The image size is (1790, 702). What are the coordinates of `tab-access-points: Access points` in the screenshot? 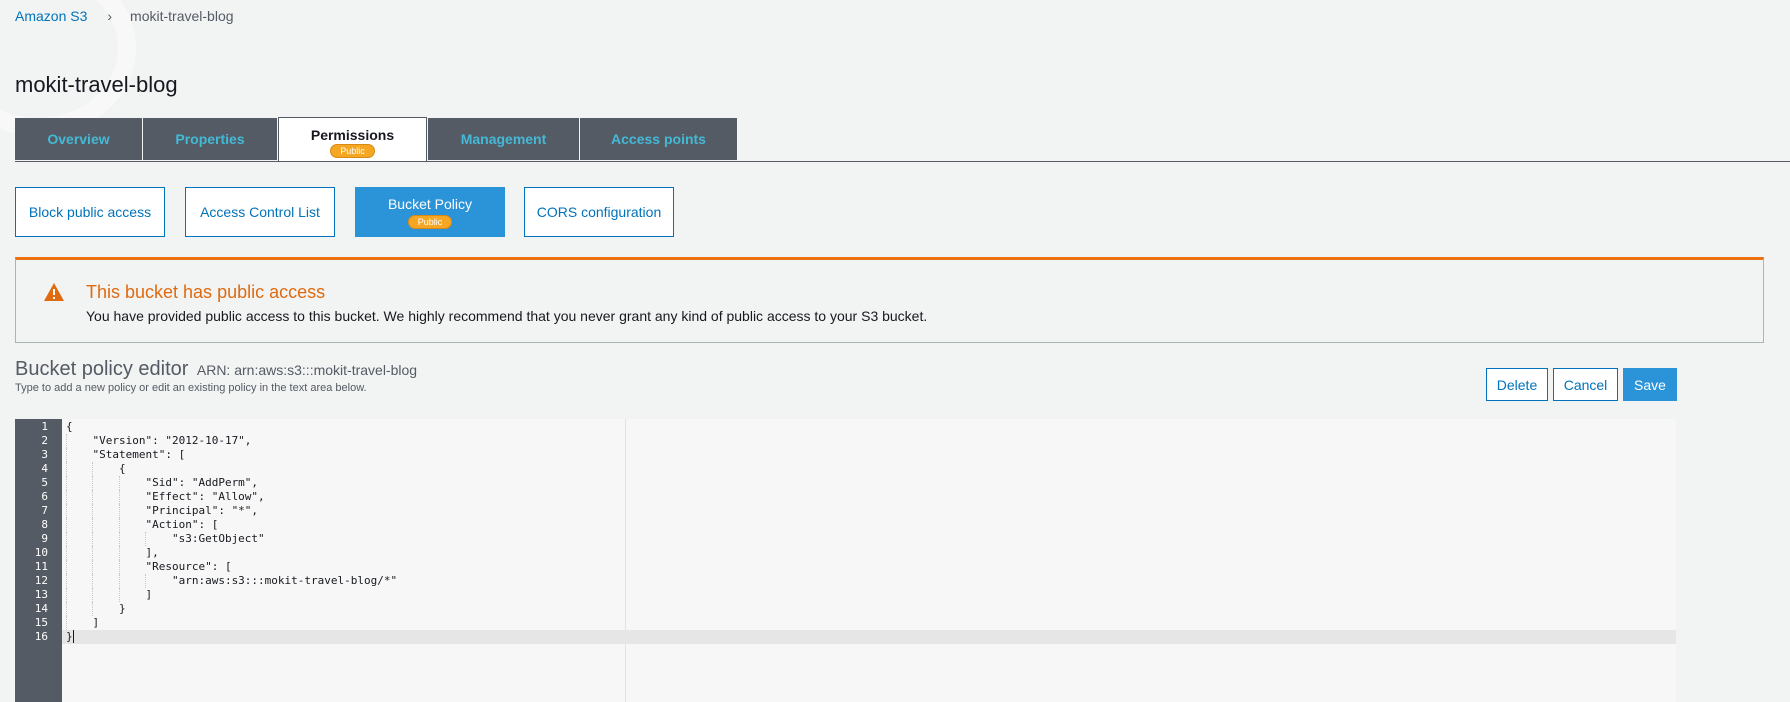 It's located at (658, 139).